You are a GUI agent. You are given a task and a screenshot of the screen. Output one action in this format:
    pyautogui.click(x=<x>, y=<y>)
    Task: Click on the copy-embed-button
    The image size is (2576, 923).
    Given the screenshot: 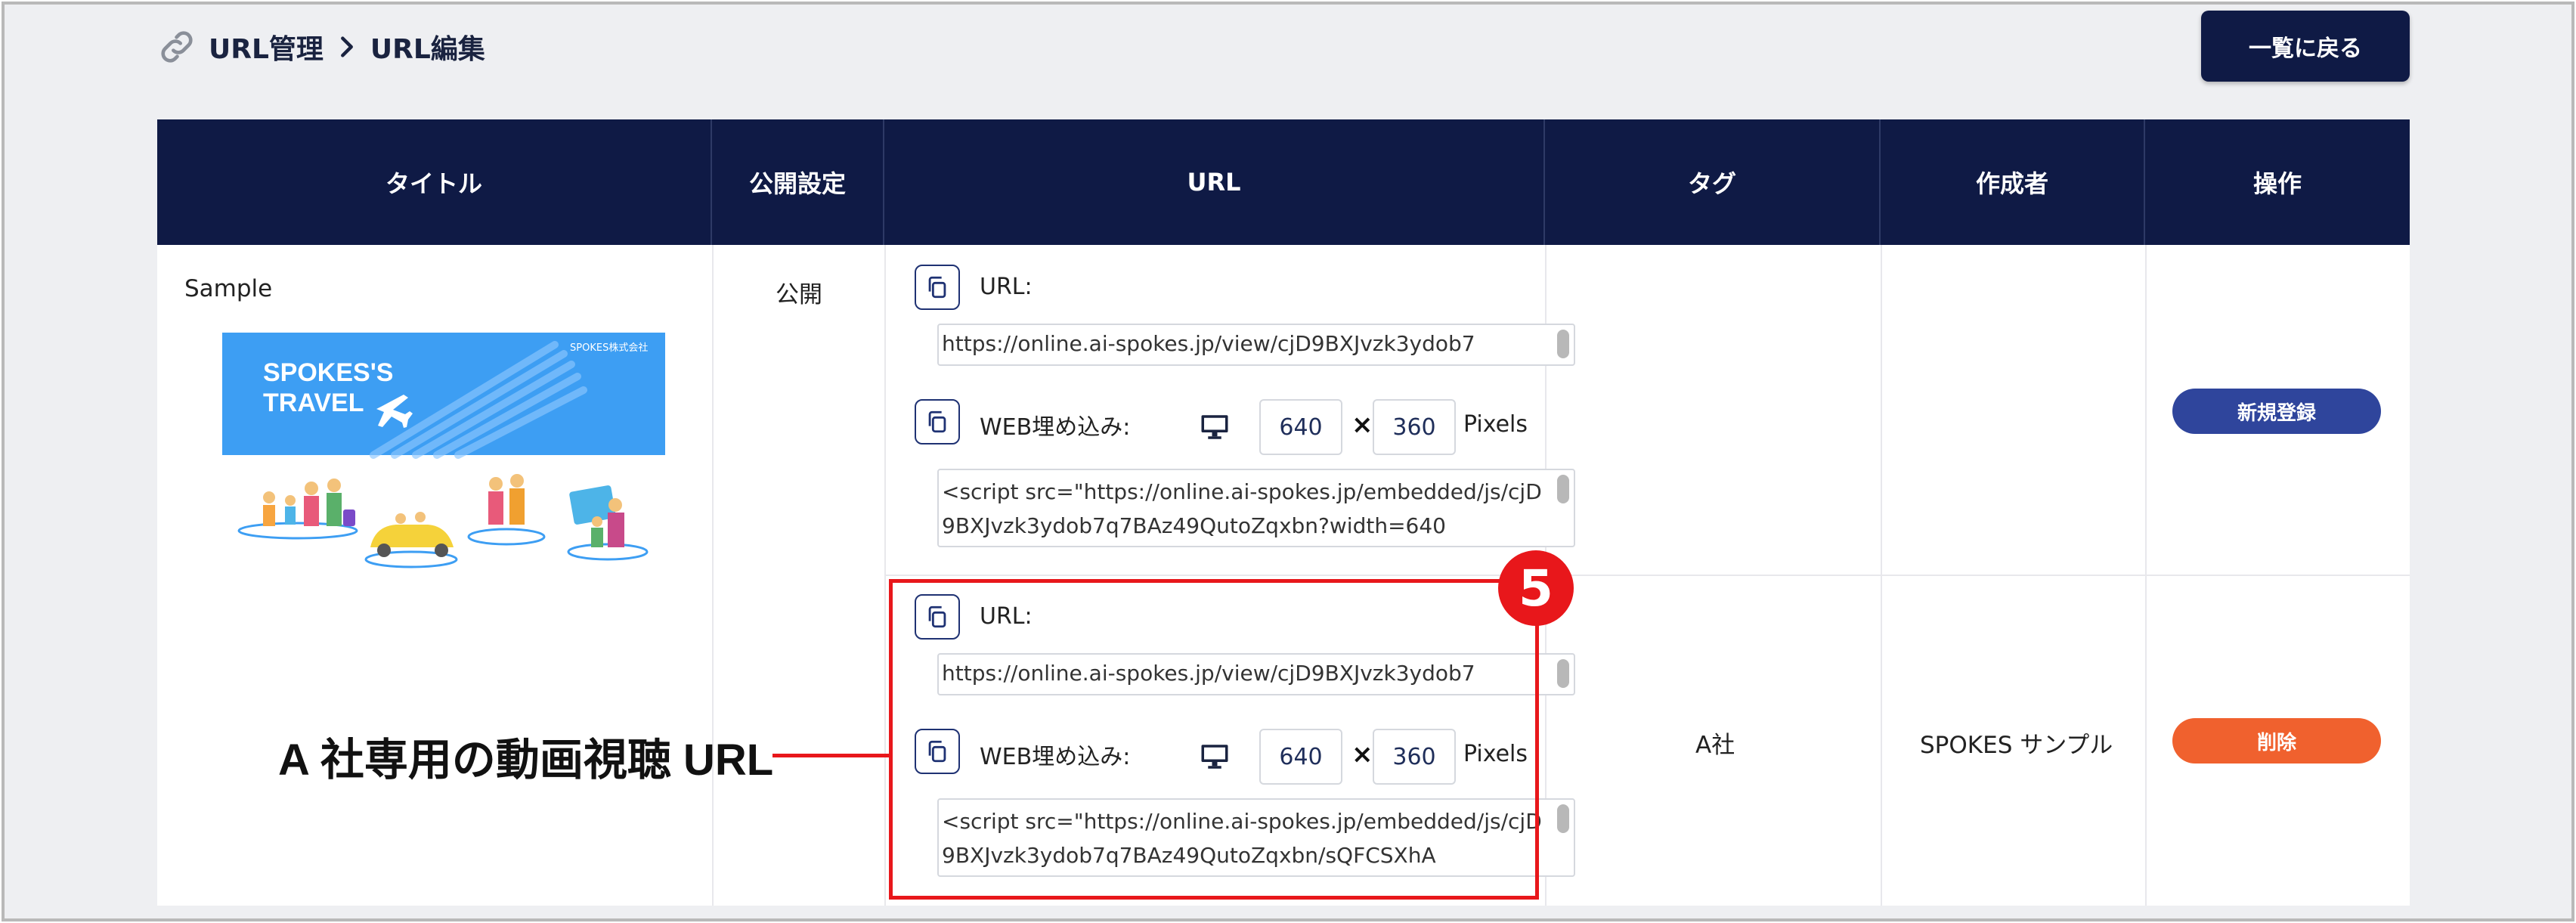 What is the action you would take?
    pyautogui.click(x=937, y=421)
    